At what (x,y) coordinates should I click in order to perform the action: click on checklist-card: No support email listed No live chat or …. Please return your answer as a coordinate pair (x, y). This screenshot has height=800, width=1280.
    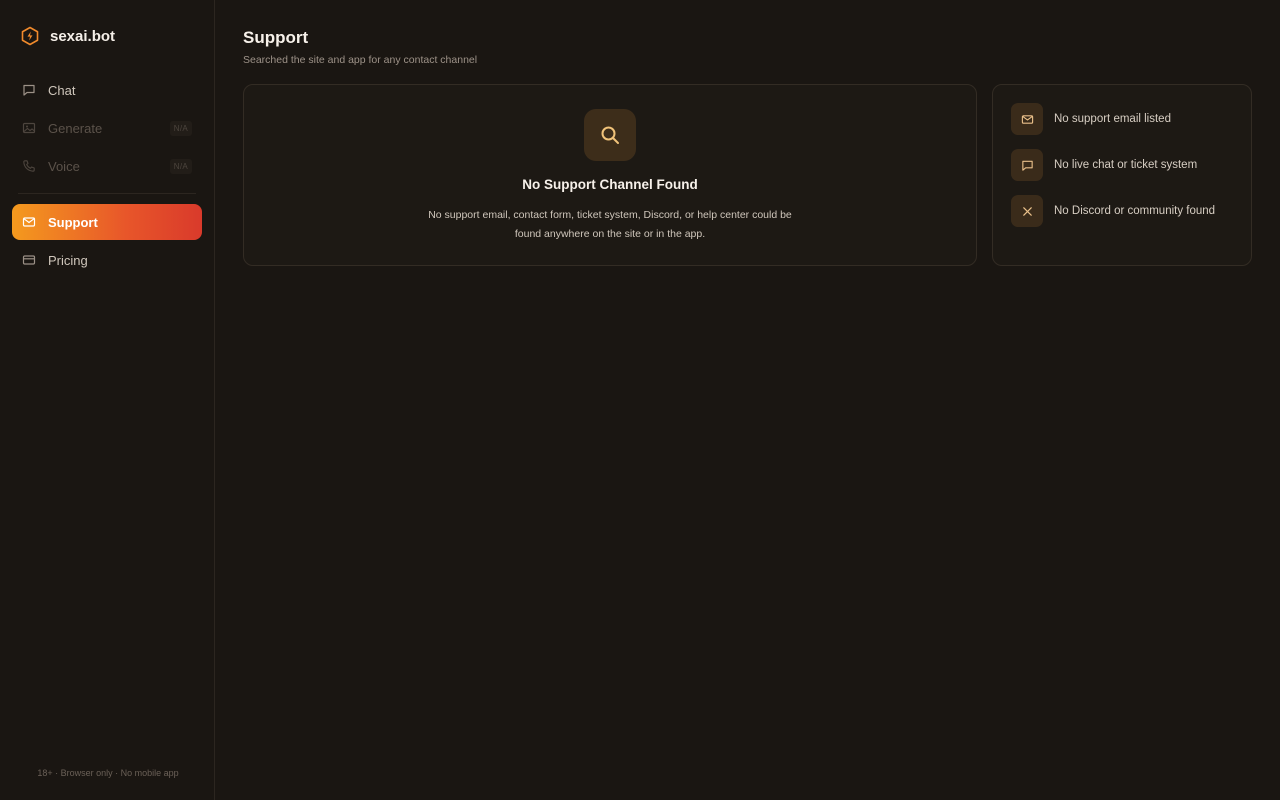
    Looking at the image, I should click on (1122, 175).